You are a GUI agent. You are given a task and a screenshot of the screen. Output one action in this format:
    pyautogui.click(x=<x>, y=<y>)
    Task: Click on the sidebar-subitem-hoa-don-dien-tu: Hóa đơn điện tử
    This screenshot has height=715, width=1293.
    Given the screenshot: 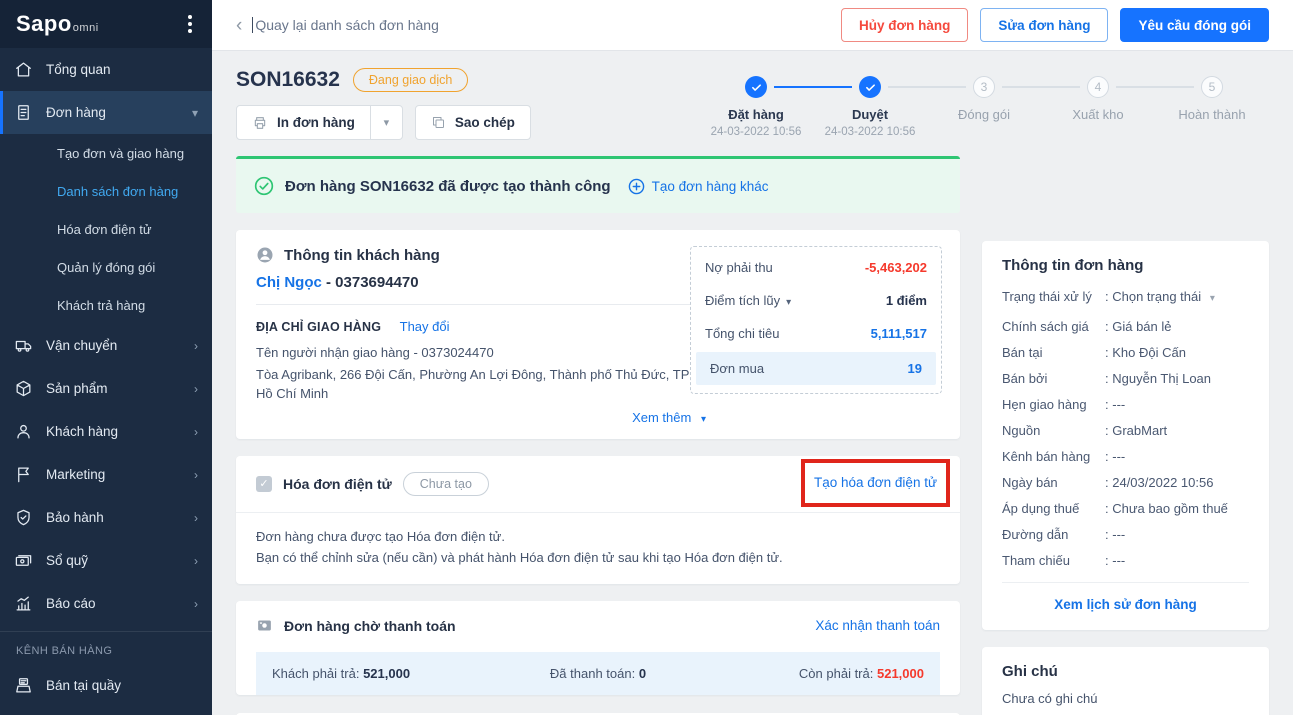 What is the action you would take?
    pyautogui.click(x=106, y=229)
    